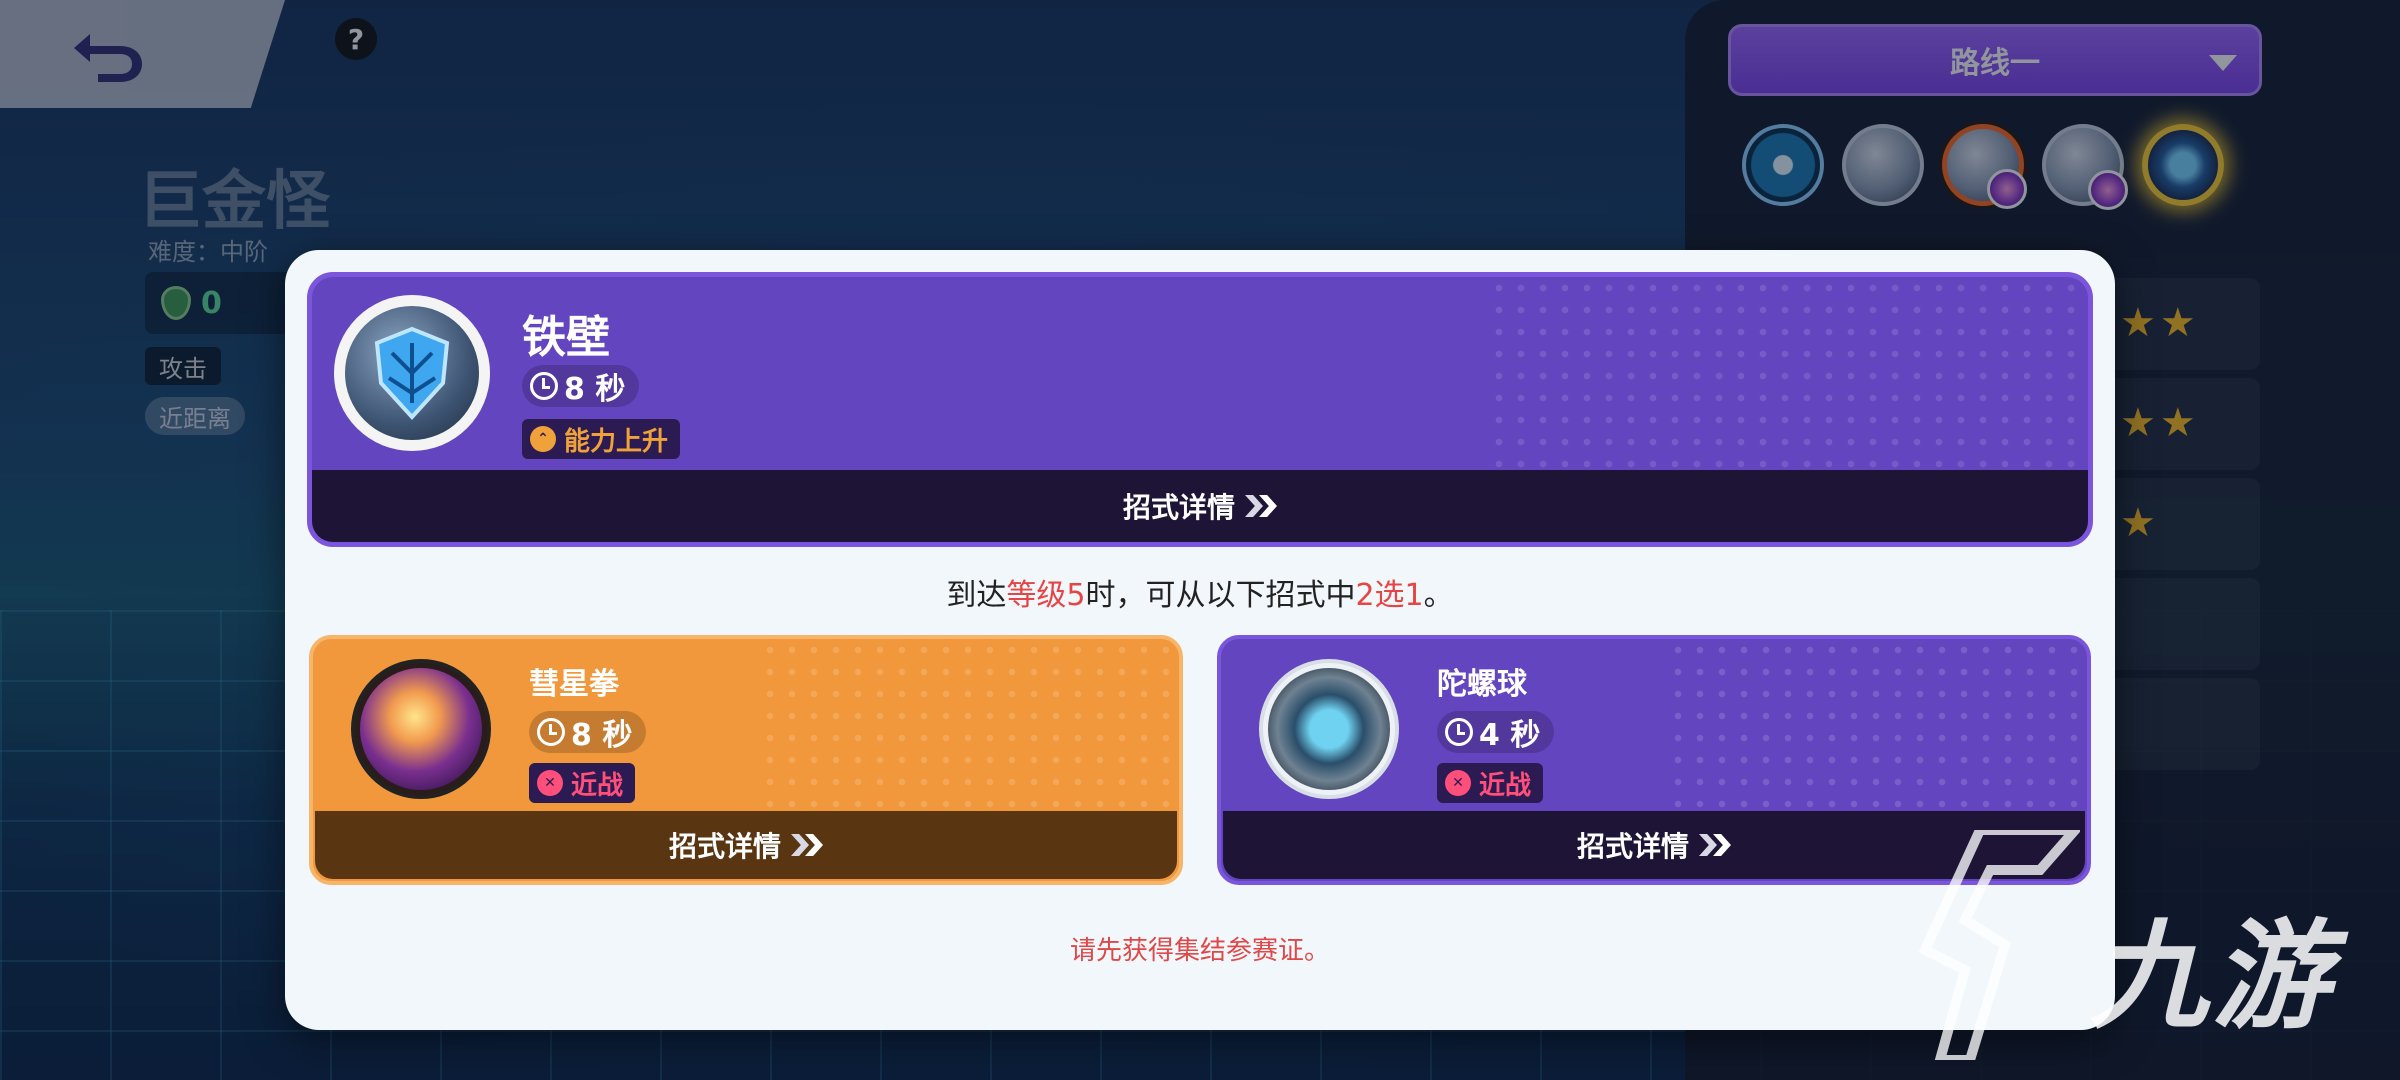 This screenshot has height=1080, width=2400. I want to click on choice-text-count: 2选1, so click(1389, 595).